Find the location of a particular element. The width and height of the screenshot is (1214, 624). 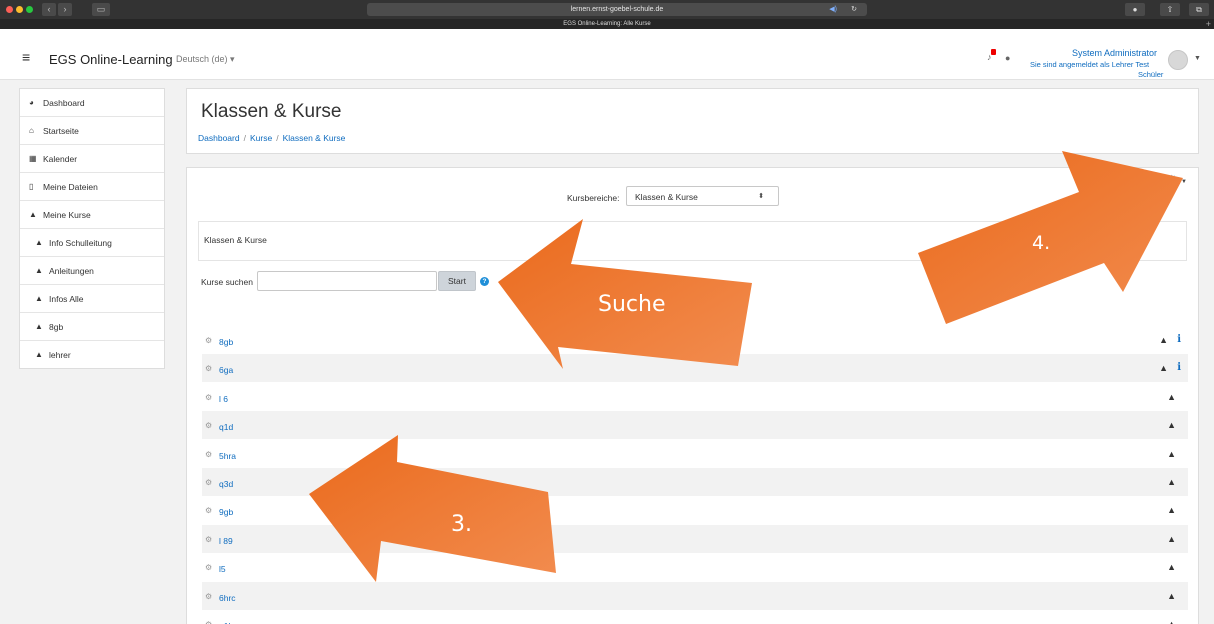

dashboard-icon: ◕ is located at coordinates (31, 102).